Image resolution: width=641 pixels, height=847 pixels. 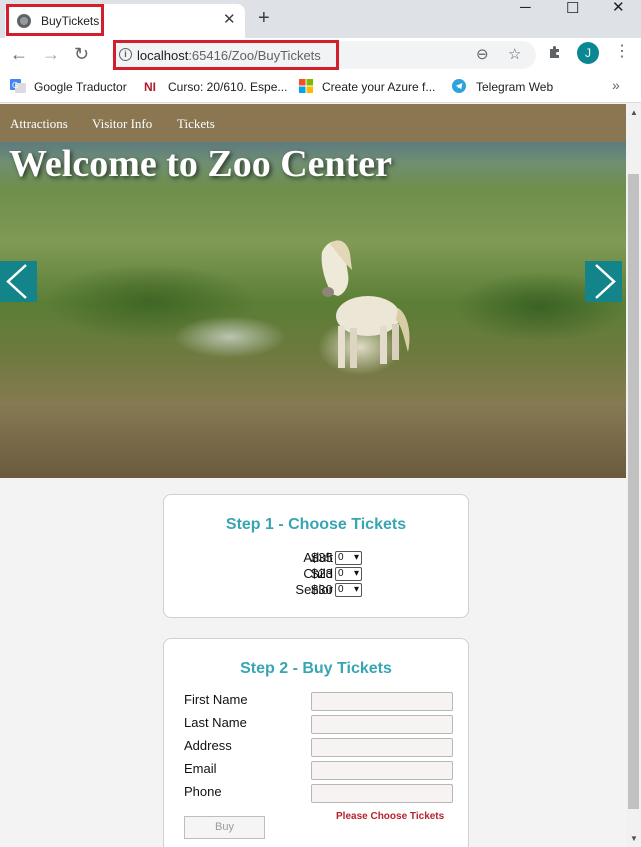 I want to click on scroll-up-icon: ▲, so click(x=634, y=112).